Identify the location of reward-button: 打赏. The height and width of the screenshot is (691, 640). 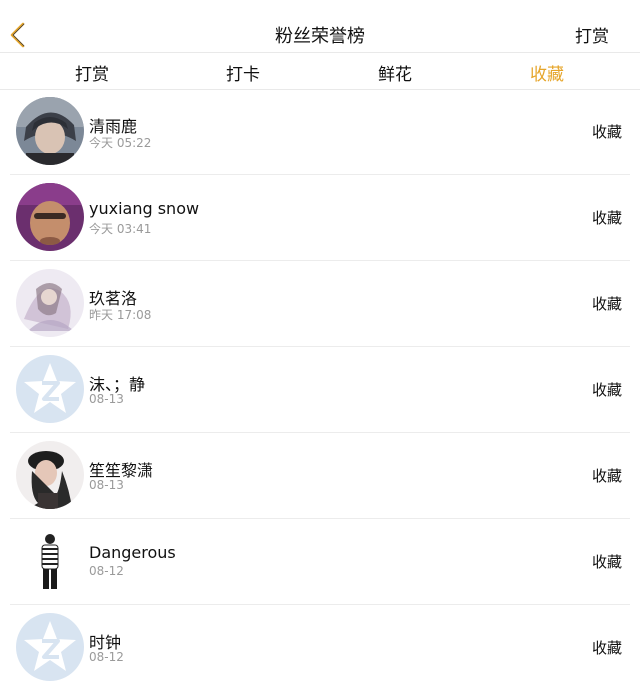
(592, 34).